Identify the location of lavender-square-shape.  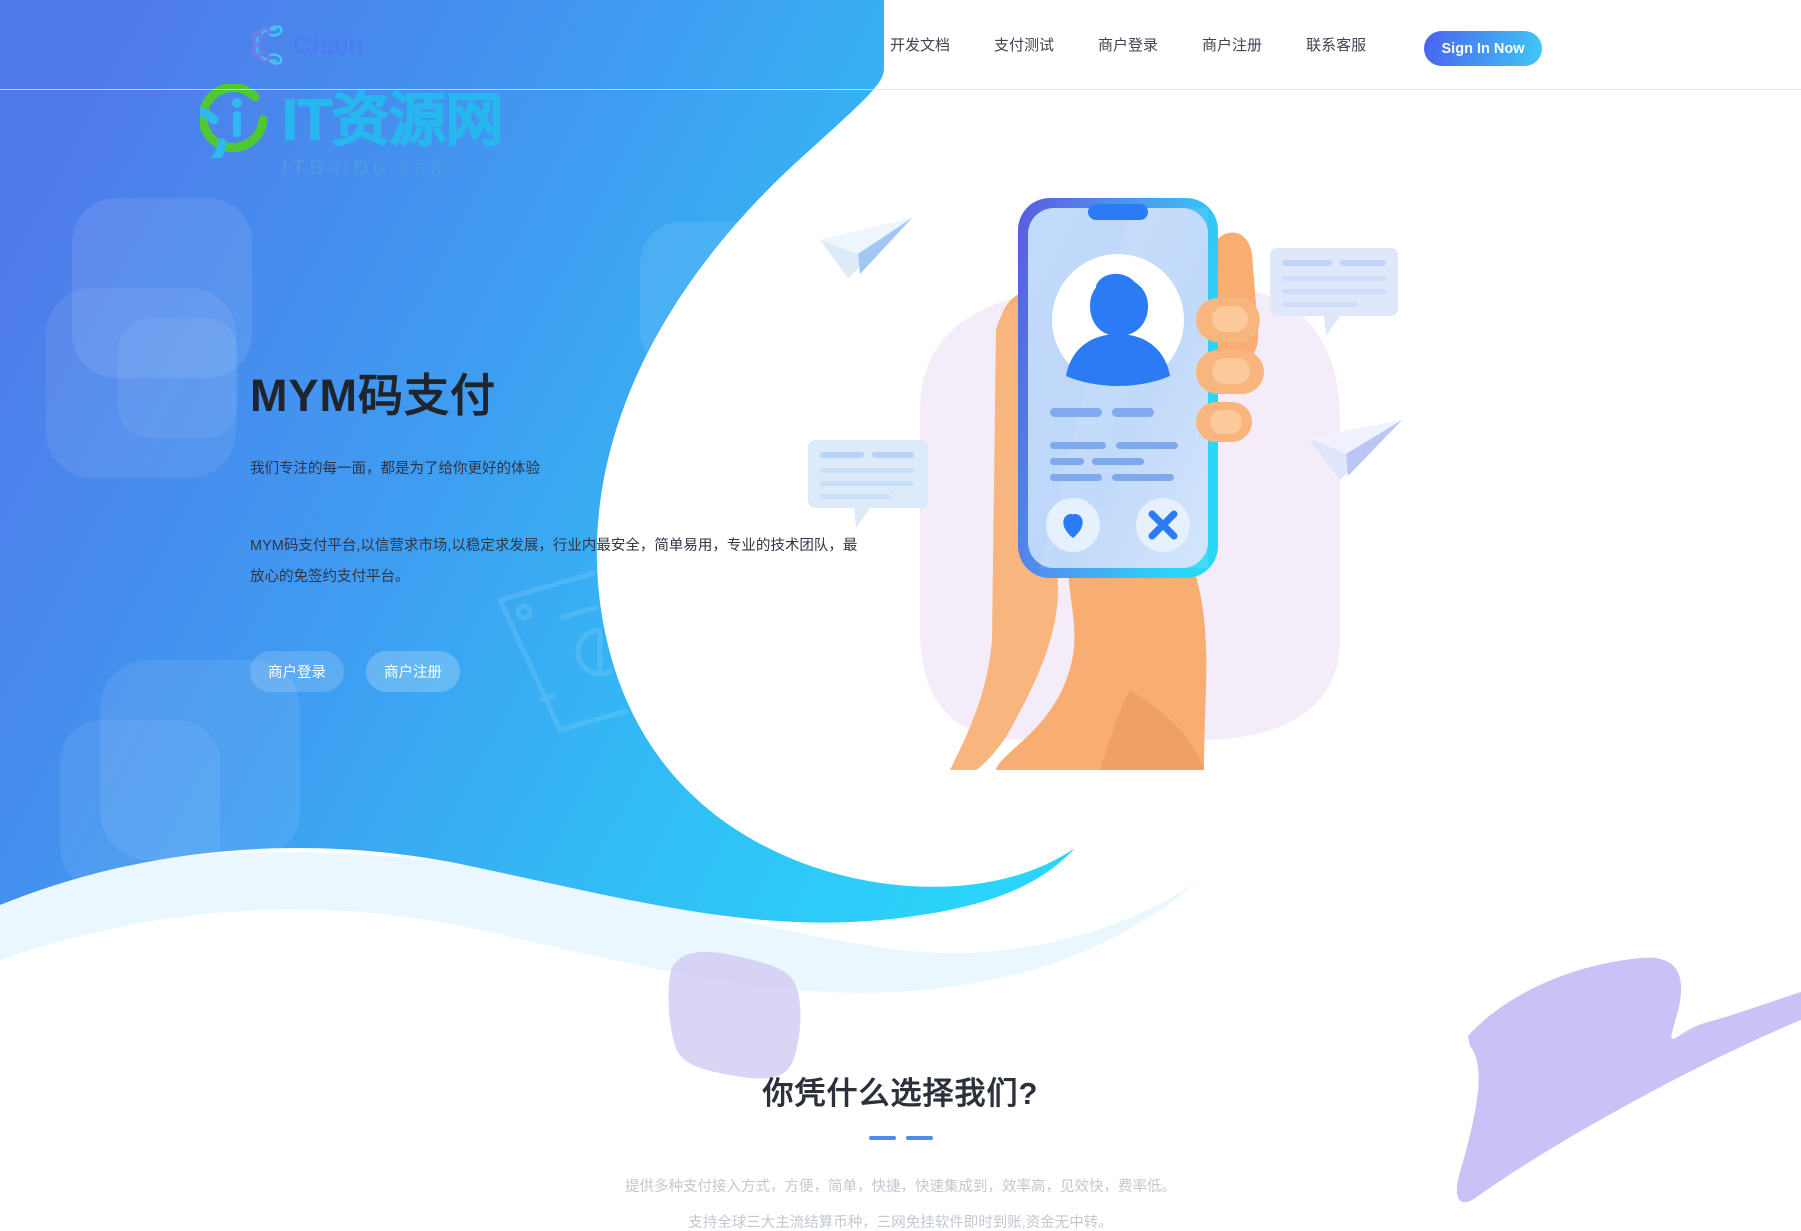
(734, 1015).